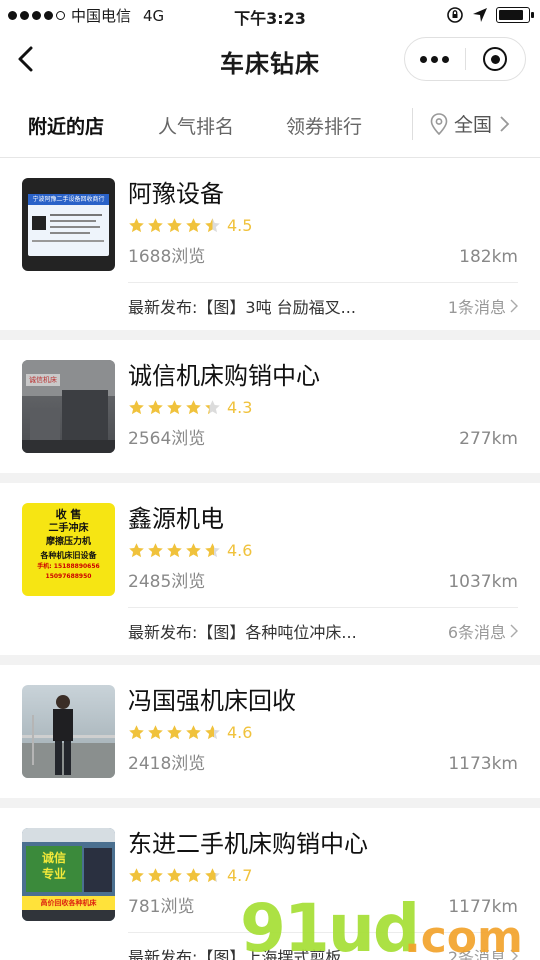 The width and height of the screenshot is (540, 960). I want to click on nav-bar: 车床钻床, so click(270, 60).